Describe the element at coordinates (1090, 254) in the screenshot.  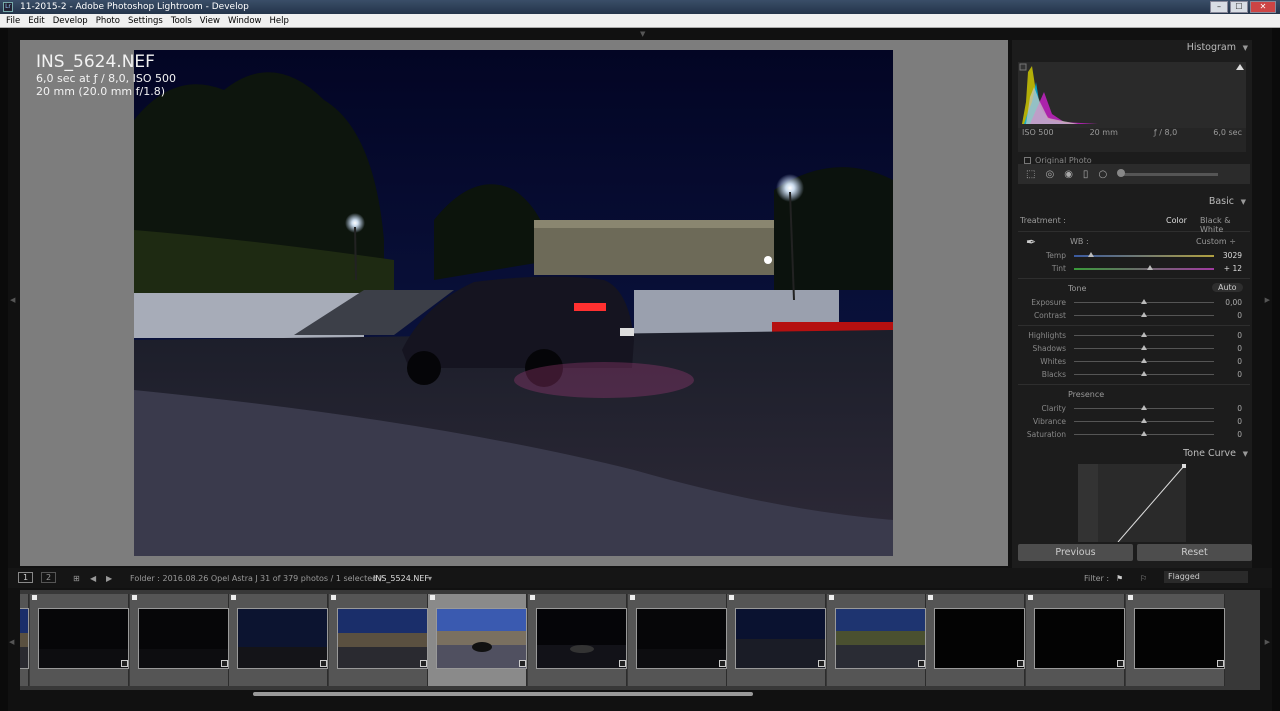
I see `temp-knob` at that location.